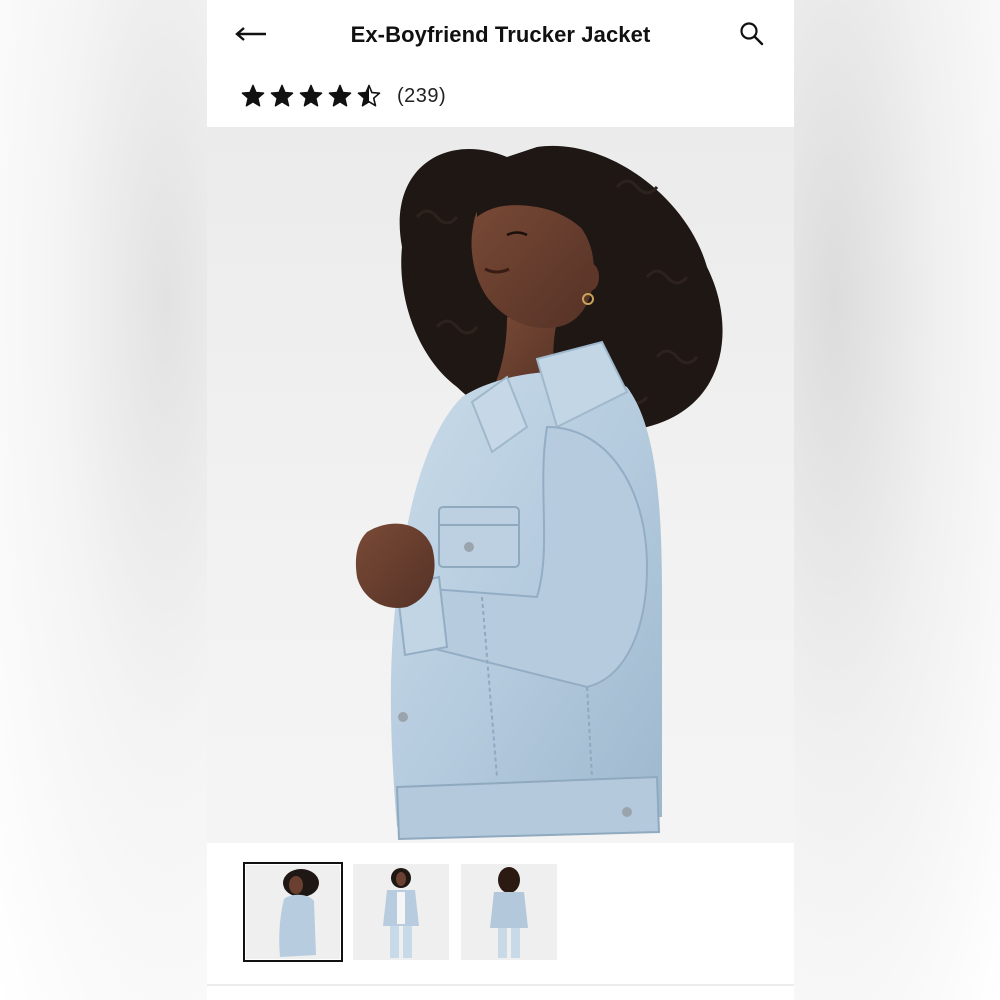 This screenshot has height=1000, width=1000. I want to click on product-rating: (239), so click(343, 96).